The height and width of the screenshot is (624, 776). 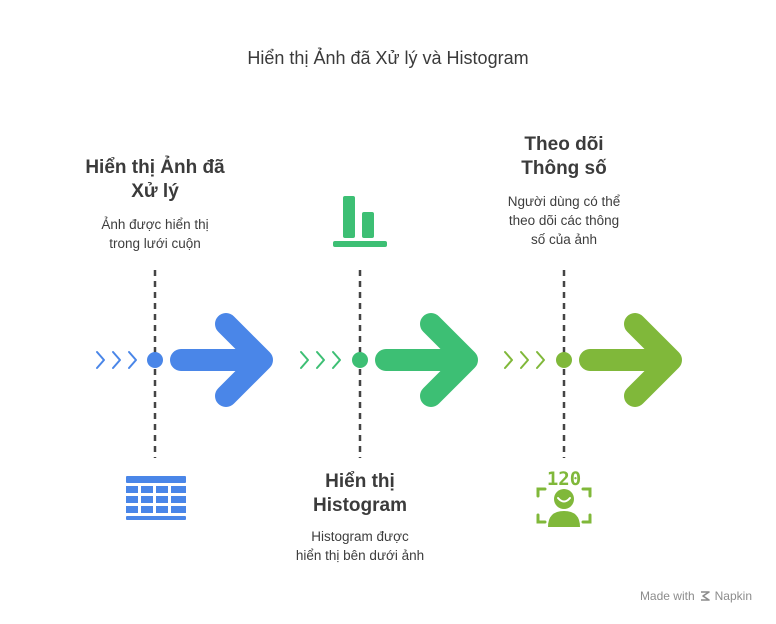 I want to click on step-3-chevrons, so click(x=524, y=360).